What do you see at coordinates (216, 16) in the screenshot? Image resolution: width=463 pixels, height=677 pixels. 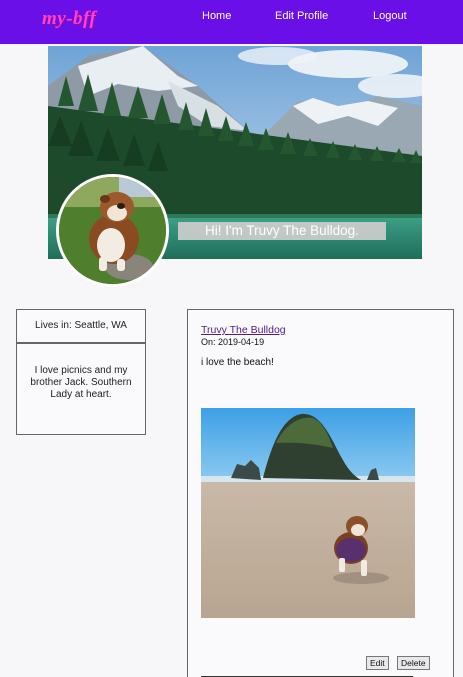 I see `nav-home-link: Home` at bounding box center [216, 16].